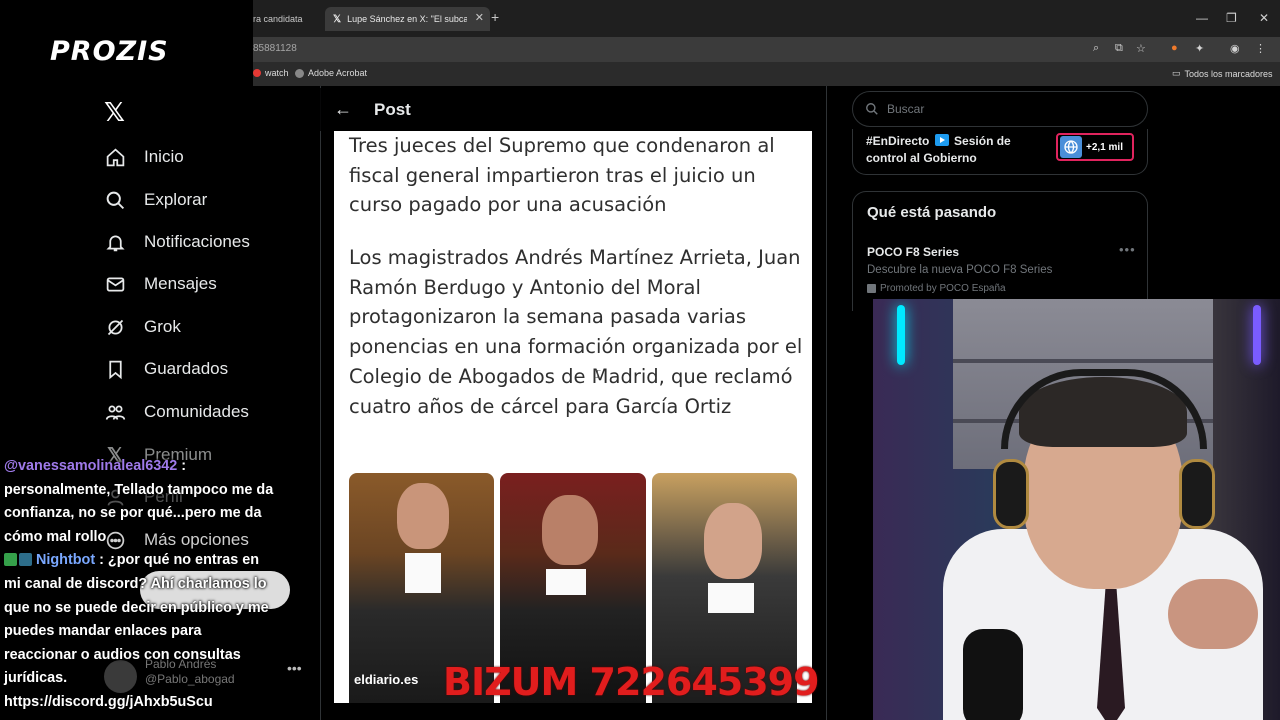 The height and width of the screenshot is (720, 1280). I want to click on install-icon: ⧉, so click(1119, 48).